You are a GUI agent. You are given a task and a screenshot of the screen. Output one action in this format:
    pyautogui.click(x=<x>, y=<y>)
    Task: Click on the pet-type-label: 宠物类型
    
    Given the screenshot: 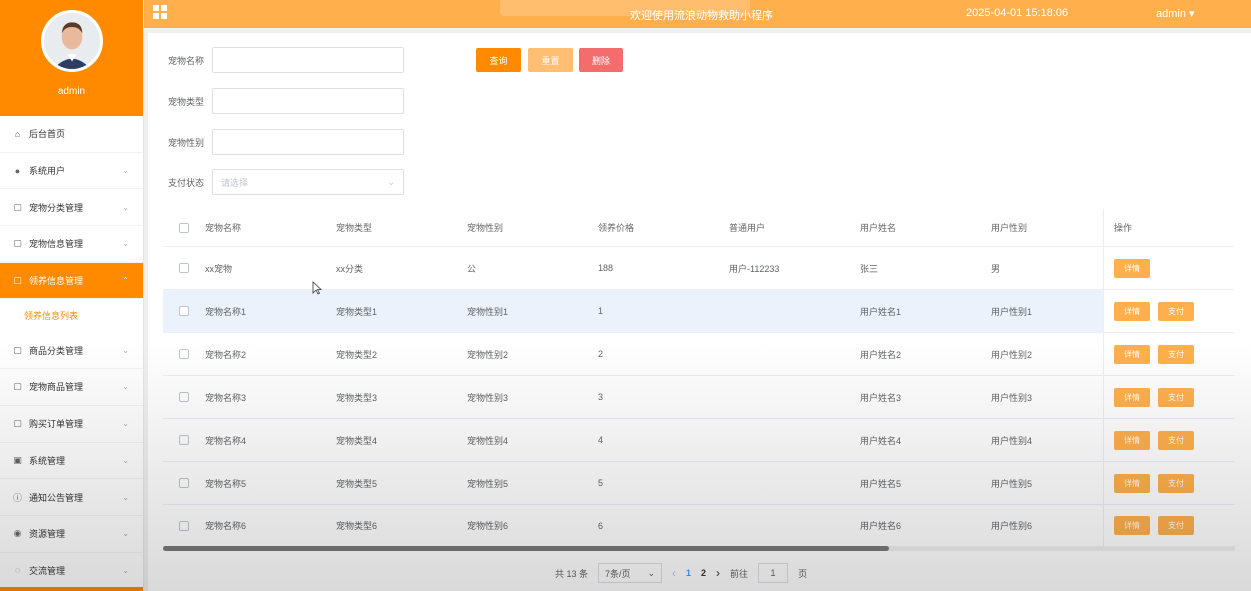 What is the action you would take?
    pyautogui.click(x=185, y=101)
    